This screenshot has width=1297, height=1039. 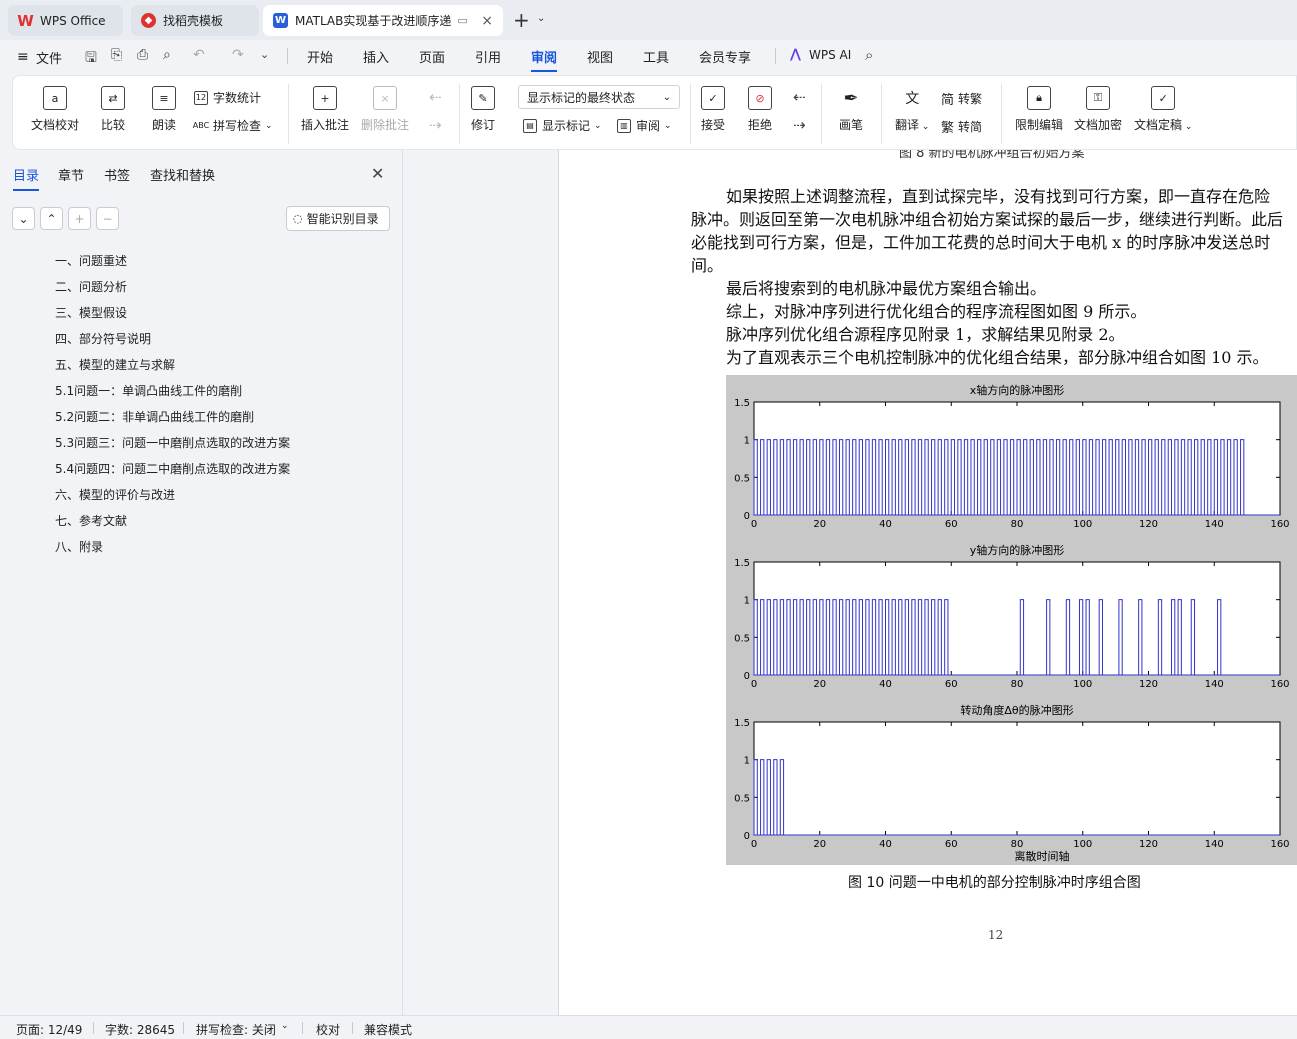 I want to click on tab-wps-office: W WPS Office, so click(x=65, y=20).